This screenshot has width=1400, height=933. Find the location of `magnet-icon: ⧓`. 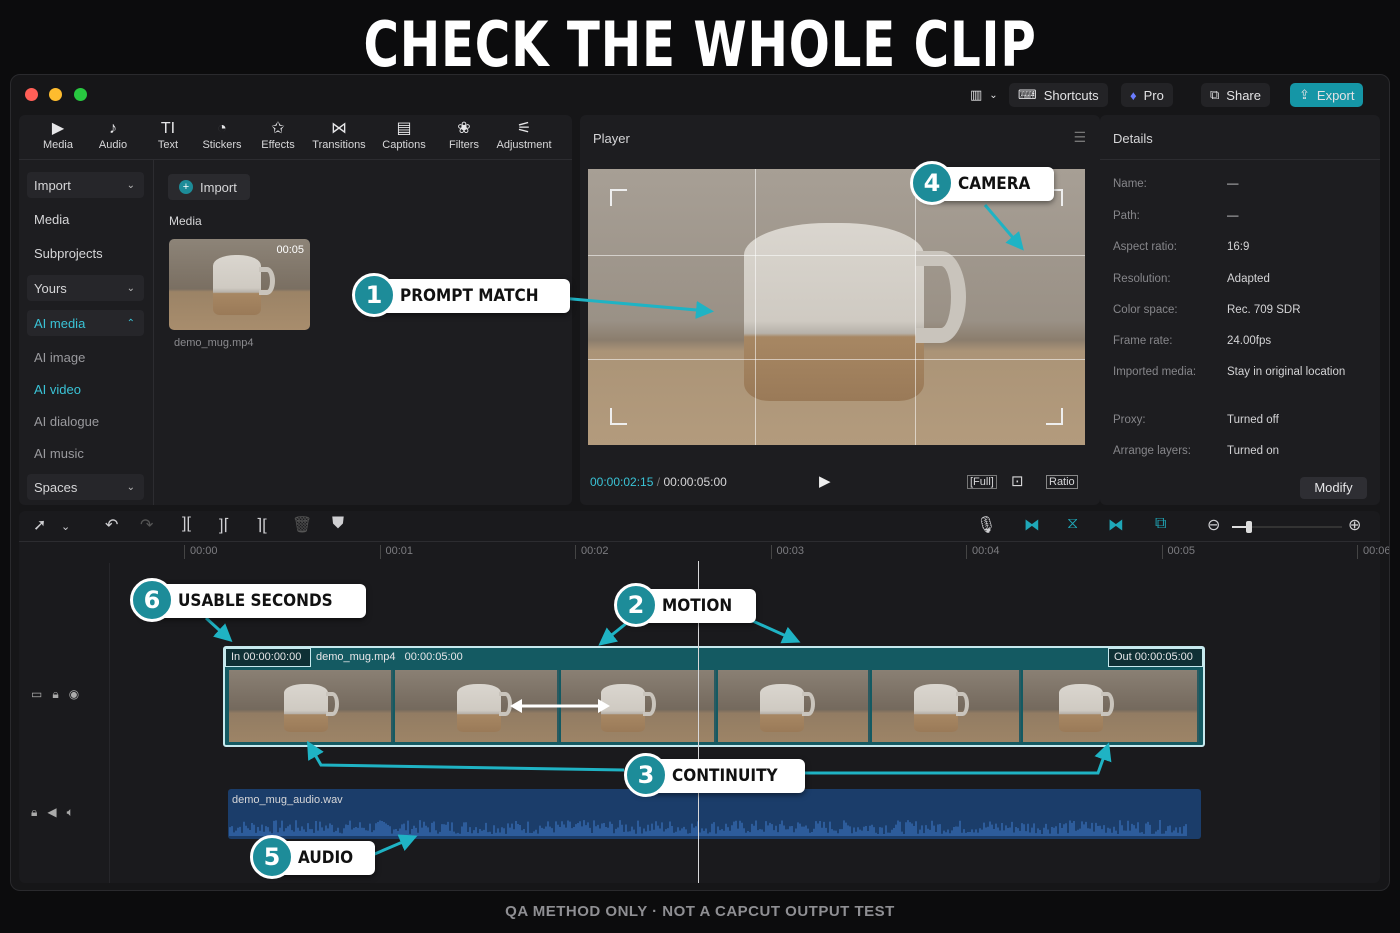

magnet-icon: ⧓ is located at coordinates (1032, 525).